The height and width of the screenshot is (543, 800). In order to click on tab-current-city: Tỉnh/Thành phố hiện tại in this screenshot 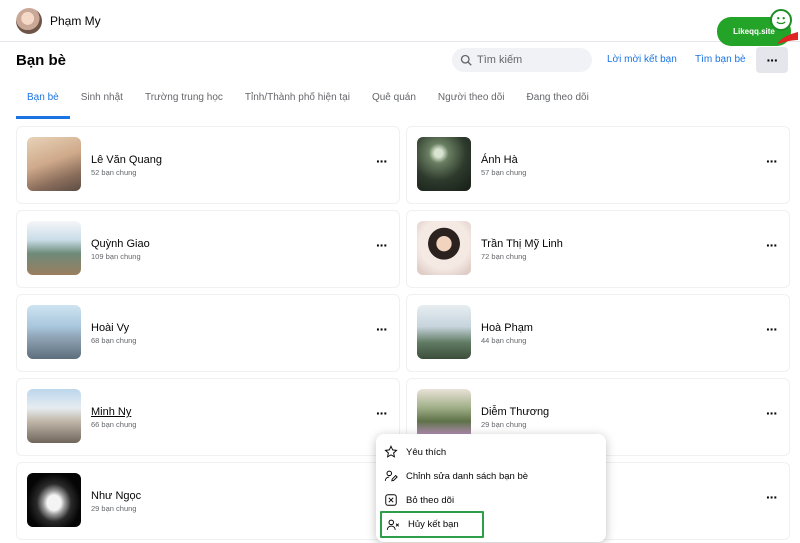, I will do `click(297, 100)`.